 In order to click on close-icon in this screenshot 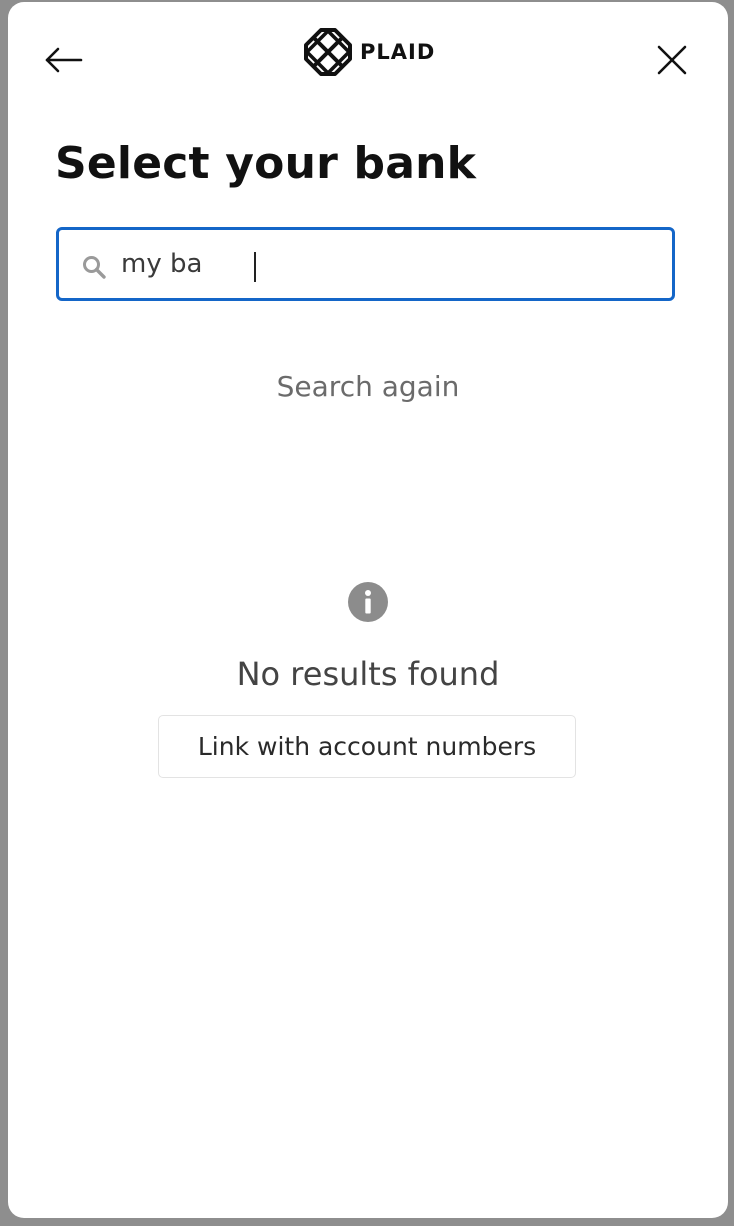, I will do `click(672, 60)`.